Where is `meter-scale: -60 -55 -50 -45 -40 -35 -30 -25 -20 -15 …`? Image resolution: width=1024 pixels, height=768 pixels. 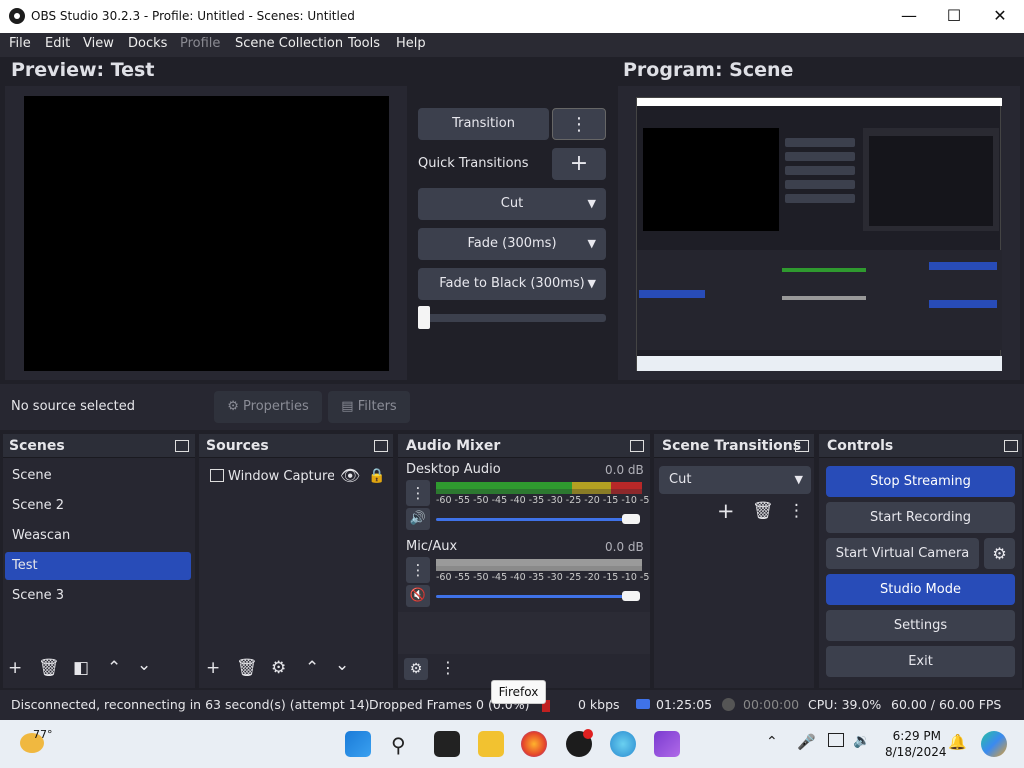 meter-scale: -60 -55 -50 -45 -40 -35 -30 -25 -20 -15 … is located at coordinates (549, 577).